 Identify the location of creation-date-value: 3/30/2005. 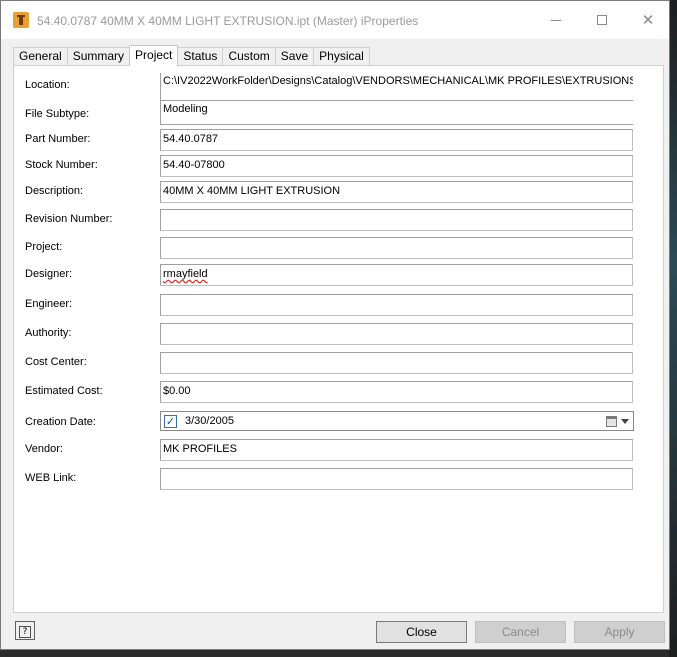
(209, 421).